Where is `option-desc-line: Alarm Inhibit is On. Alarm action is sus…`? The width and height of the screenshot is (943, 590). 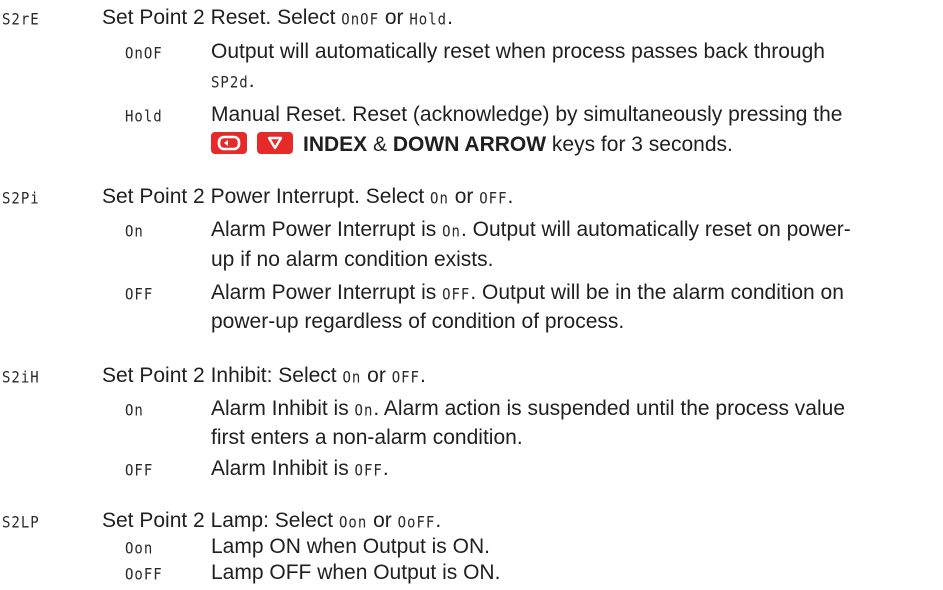 option-desc-line: Alarm Inhibit is On. Alarm action is sus… is located at coordinates (528, 409).